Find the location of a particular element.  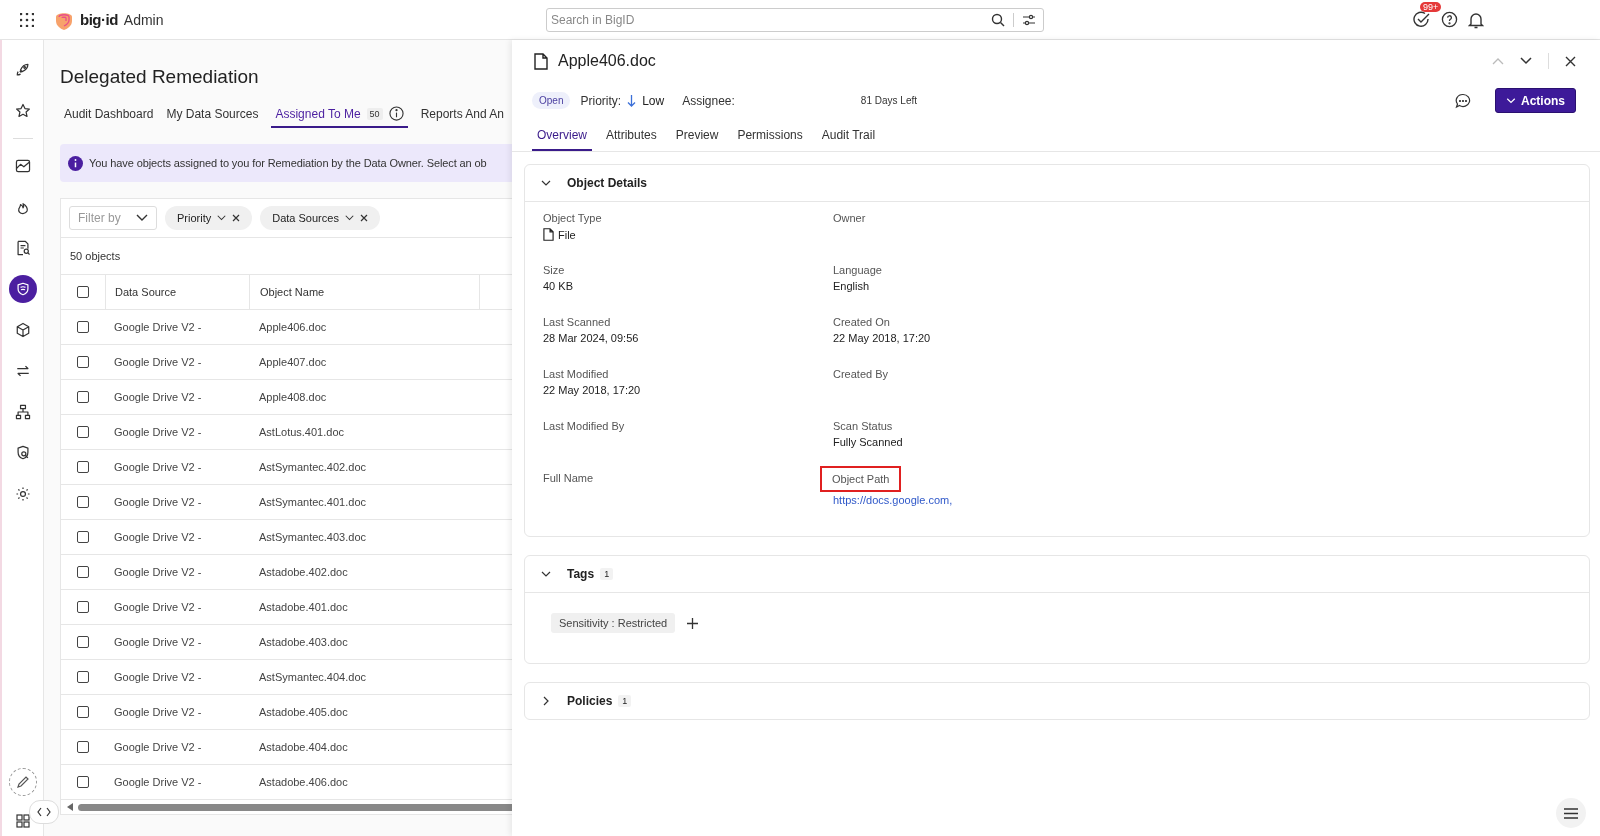

tab: My Data Sources is located at coordinates (212, 117).